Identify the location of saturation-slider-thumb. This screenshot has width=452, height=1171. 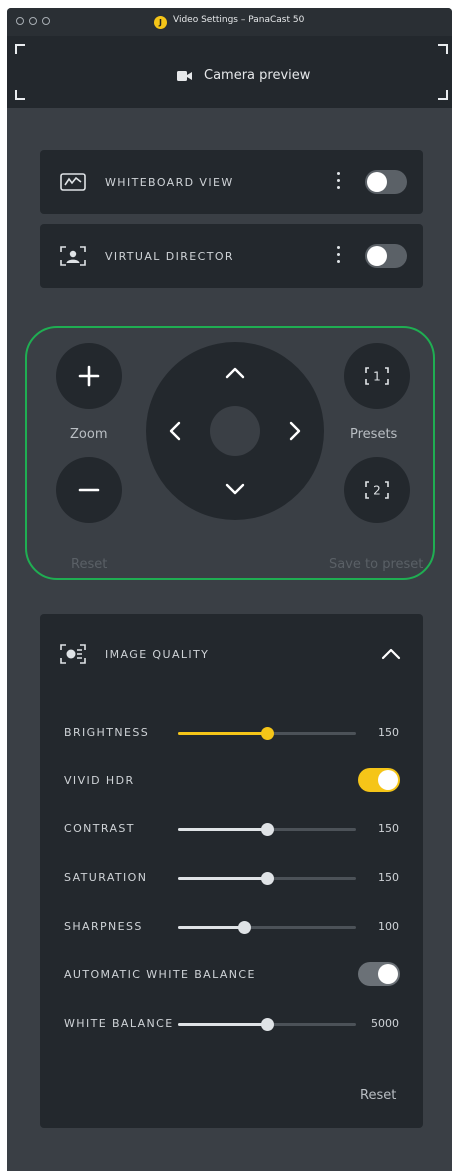
(267, 878).